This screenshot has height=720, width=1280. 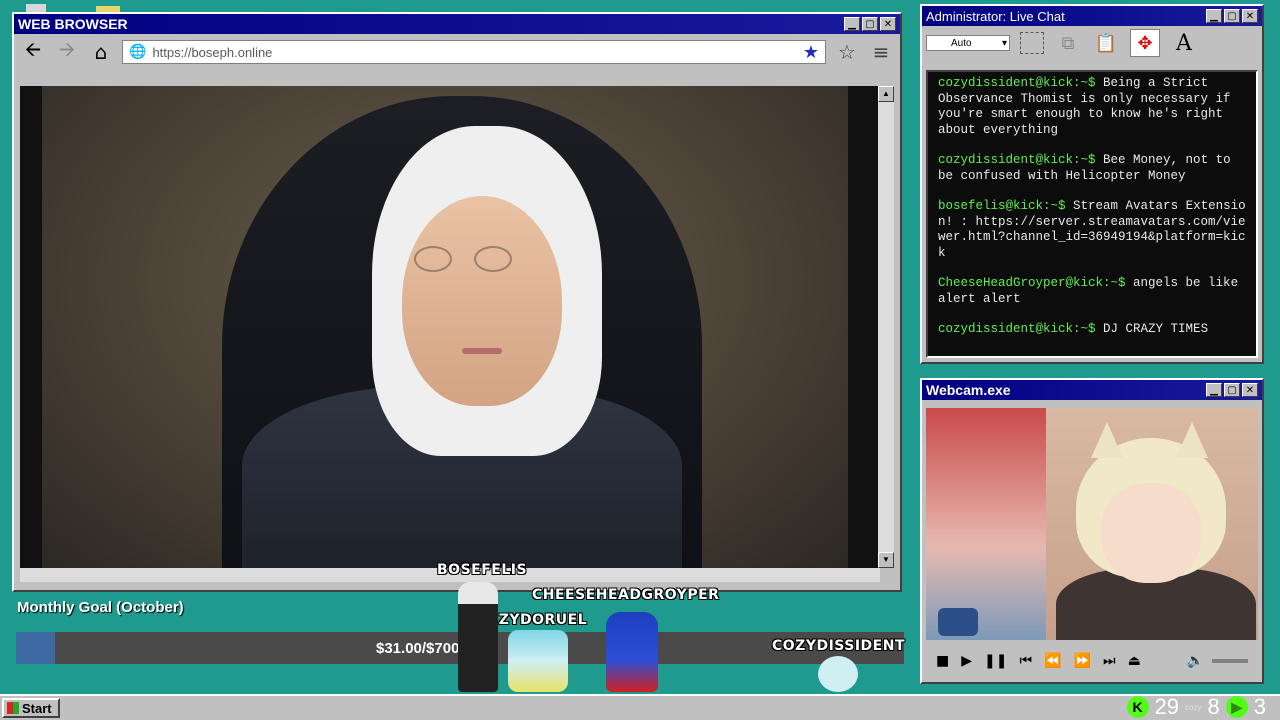 I want to click on tray-count-1: 29, so click(x=1167, y=706).